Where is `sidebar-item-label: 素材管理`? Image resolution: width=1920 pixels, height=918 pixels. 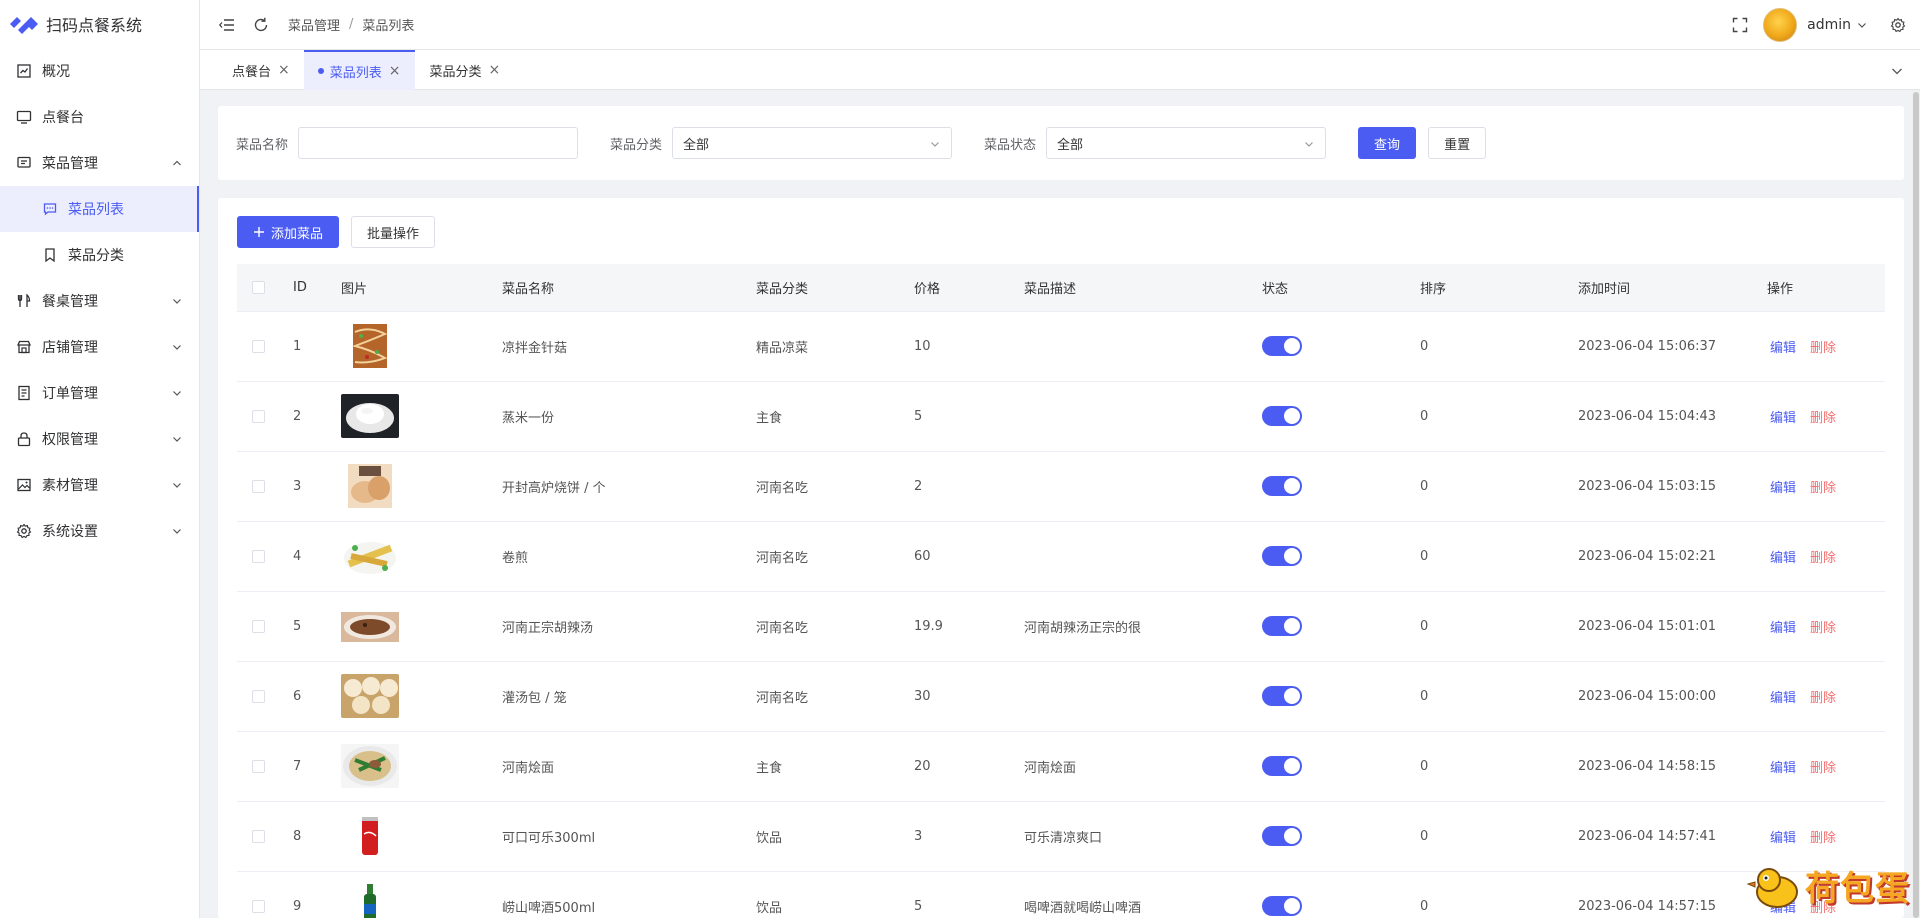 sidebar-item-label: 素材管理 is located at coordinates (70, 486).